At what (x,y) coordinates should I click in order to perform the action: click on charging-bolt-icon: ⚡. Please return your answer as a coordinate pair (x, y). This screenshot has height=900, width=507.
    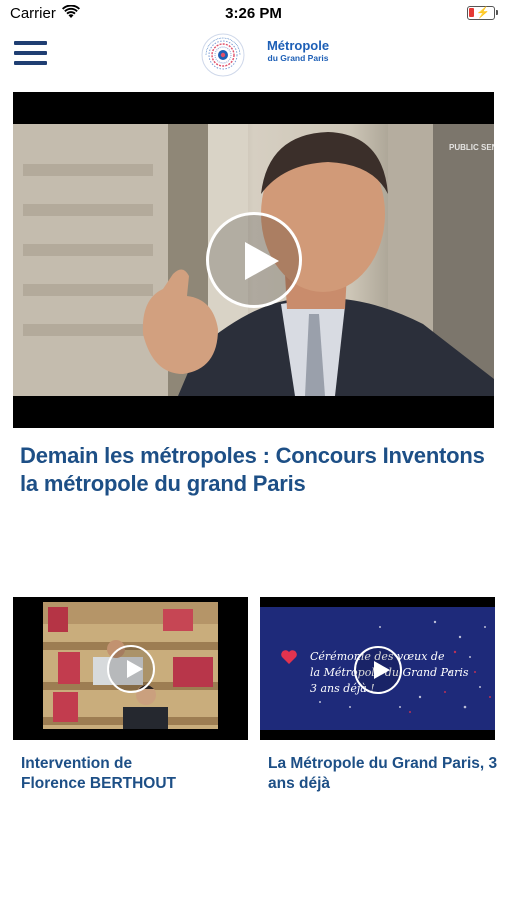
    Looking at the image, I should click on (483, 13).